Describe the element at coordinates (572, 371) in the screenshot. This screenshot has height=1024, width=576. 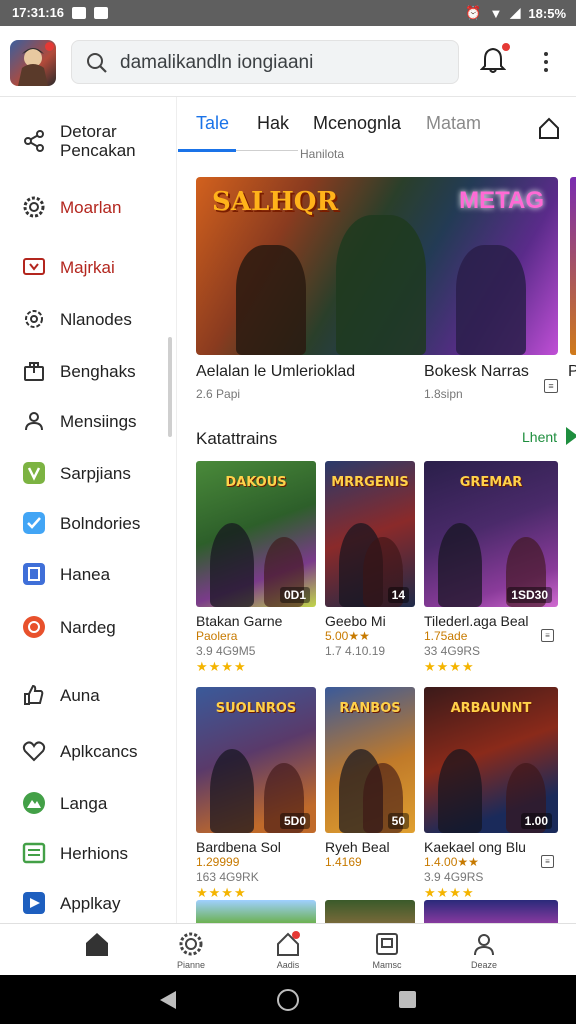
I see `banner-caption-edge: P` at that location.